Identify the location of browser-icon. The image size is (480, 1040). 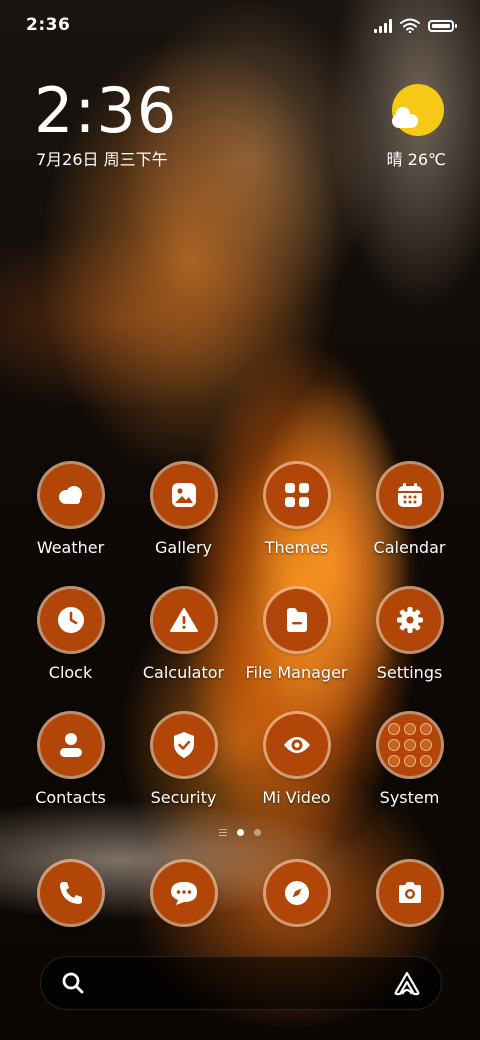
(296, 893).